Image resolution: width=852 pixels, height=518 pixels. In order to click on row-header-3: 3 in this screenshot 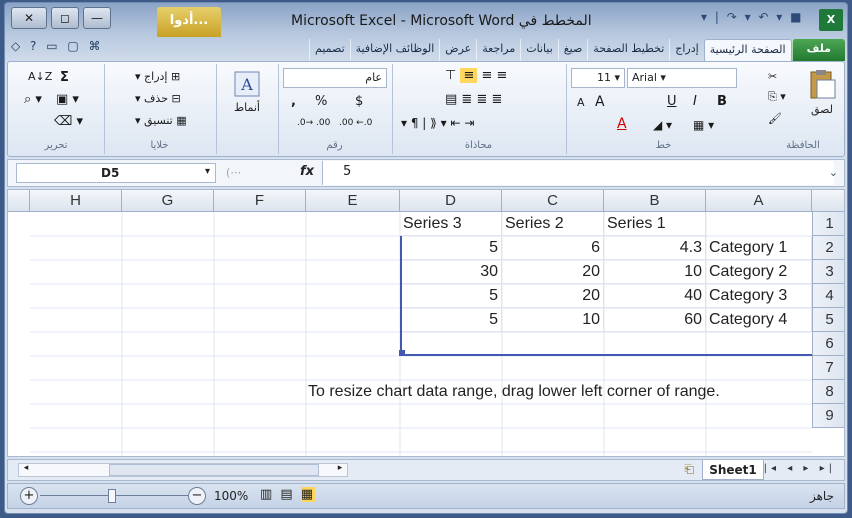, I will do `click(828, 272)`.